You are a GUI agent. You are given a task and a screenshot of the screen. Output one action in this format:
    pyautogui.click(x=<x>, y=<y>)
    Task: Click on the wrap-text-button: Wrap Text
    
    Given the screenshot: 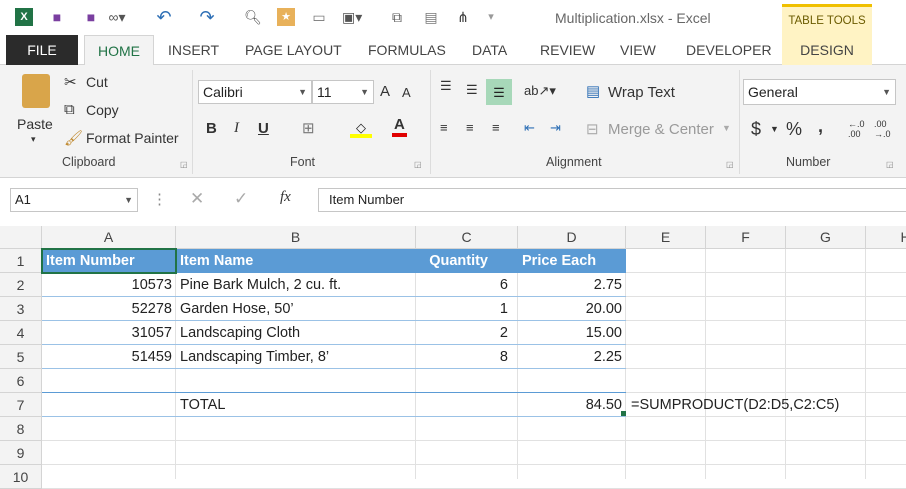 What is the action you would take?
    pyautogui.click(x=641, y=92)
    